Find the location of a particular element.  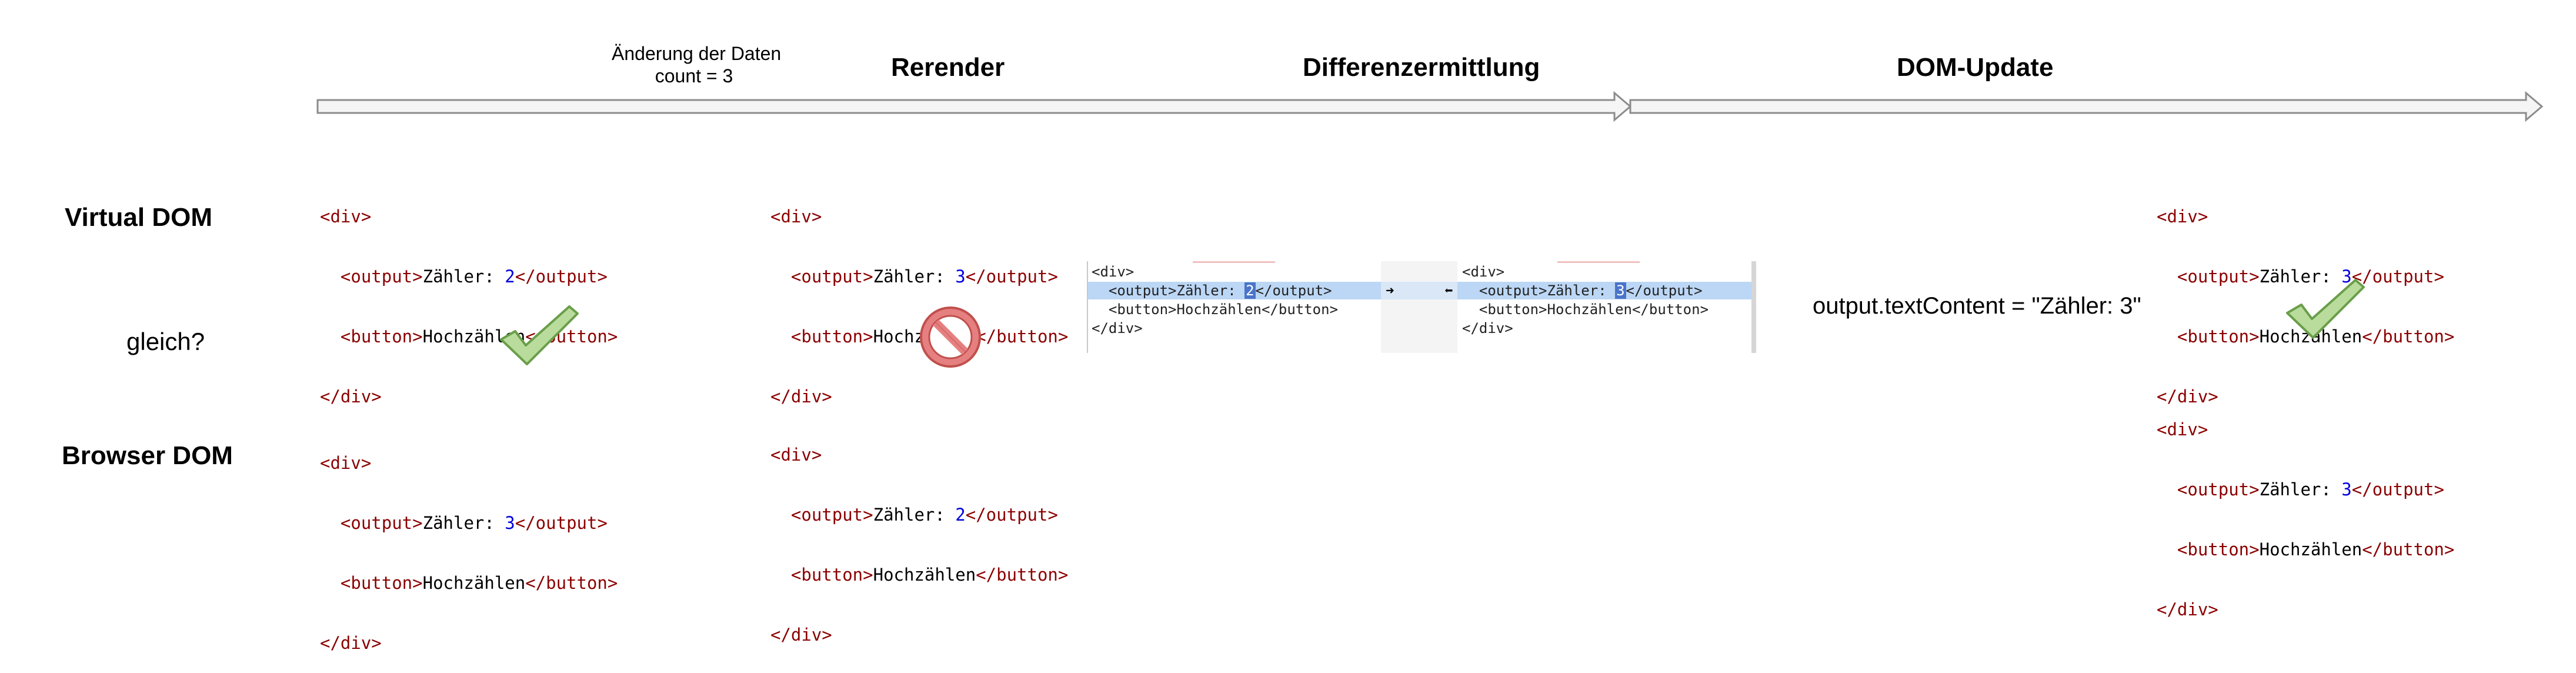

diff-right-after: </output> is located at coordinates (1664, 290).